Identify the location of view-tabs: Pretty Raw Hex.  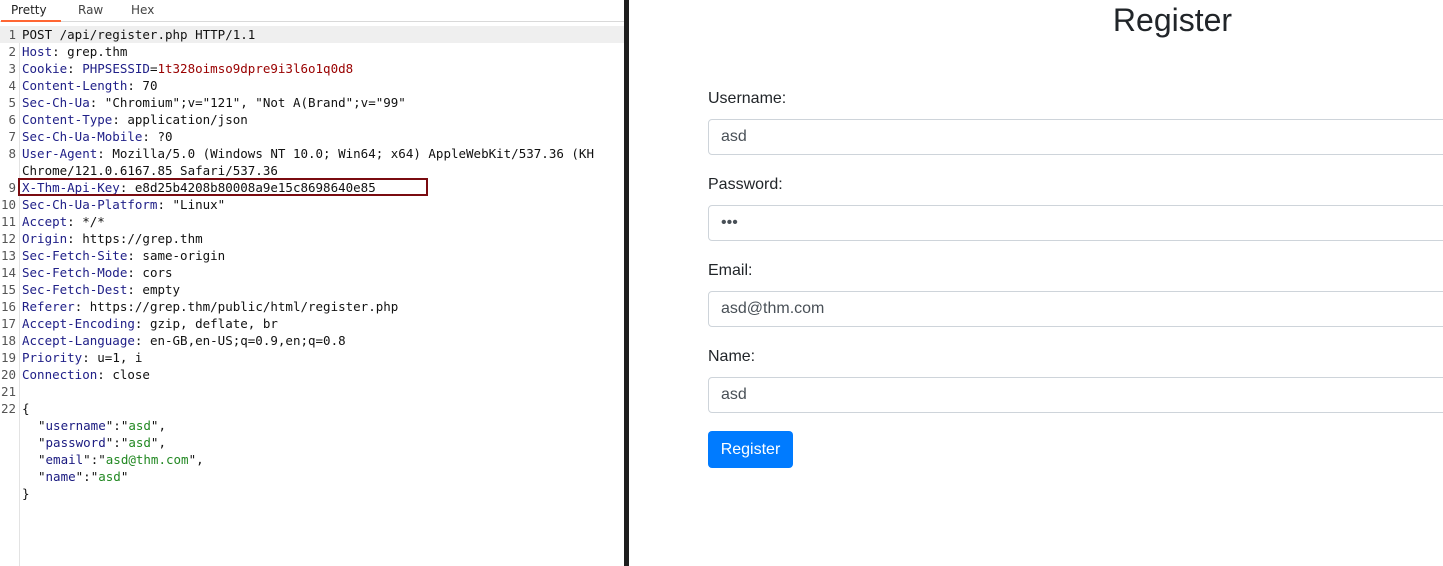
(312, 11).